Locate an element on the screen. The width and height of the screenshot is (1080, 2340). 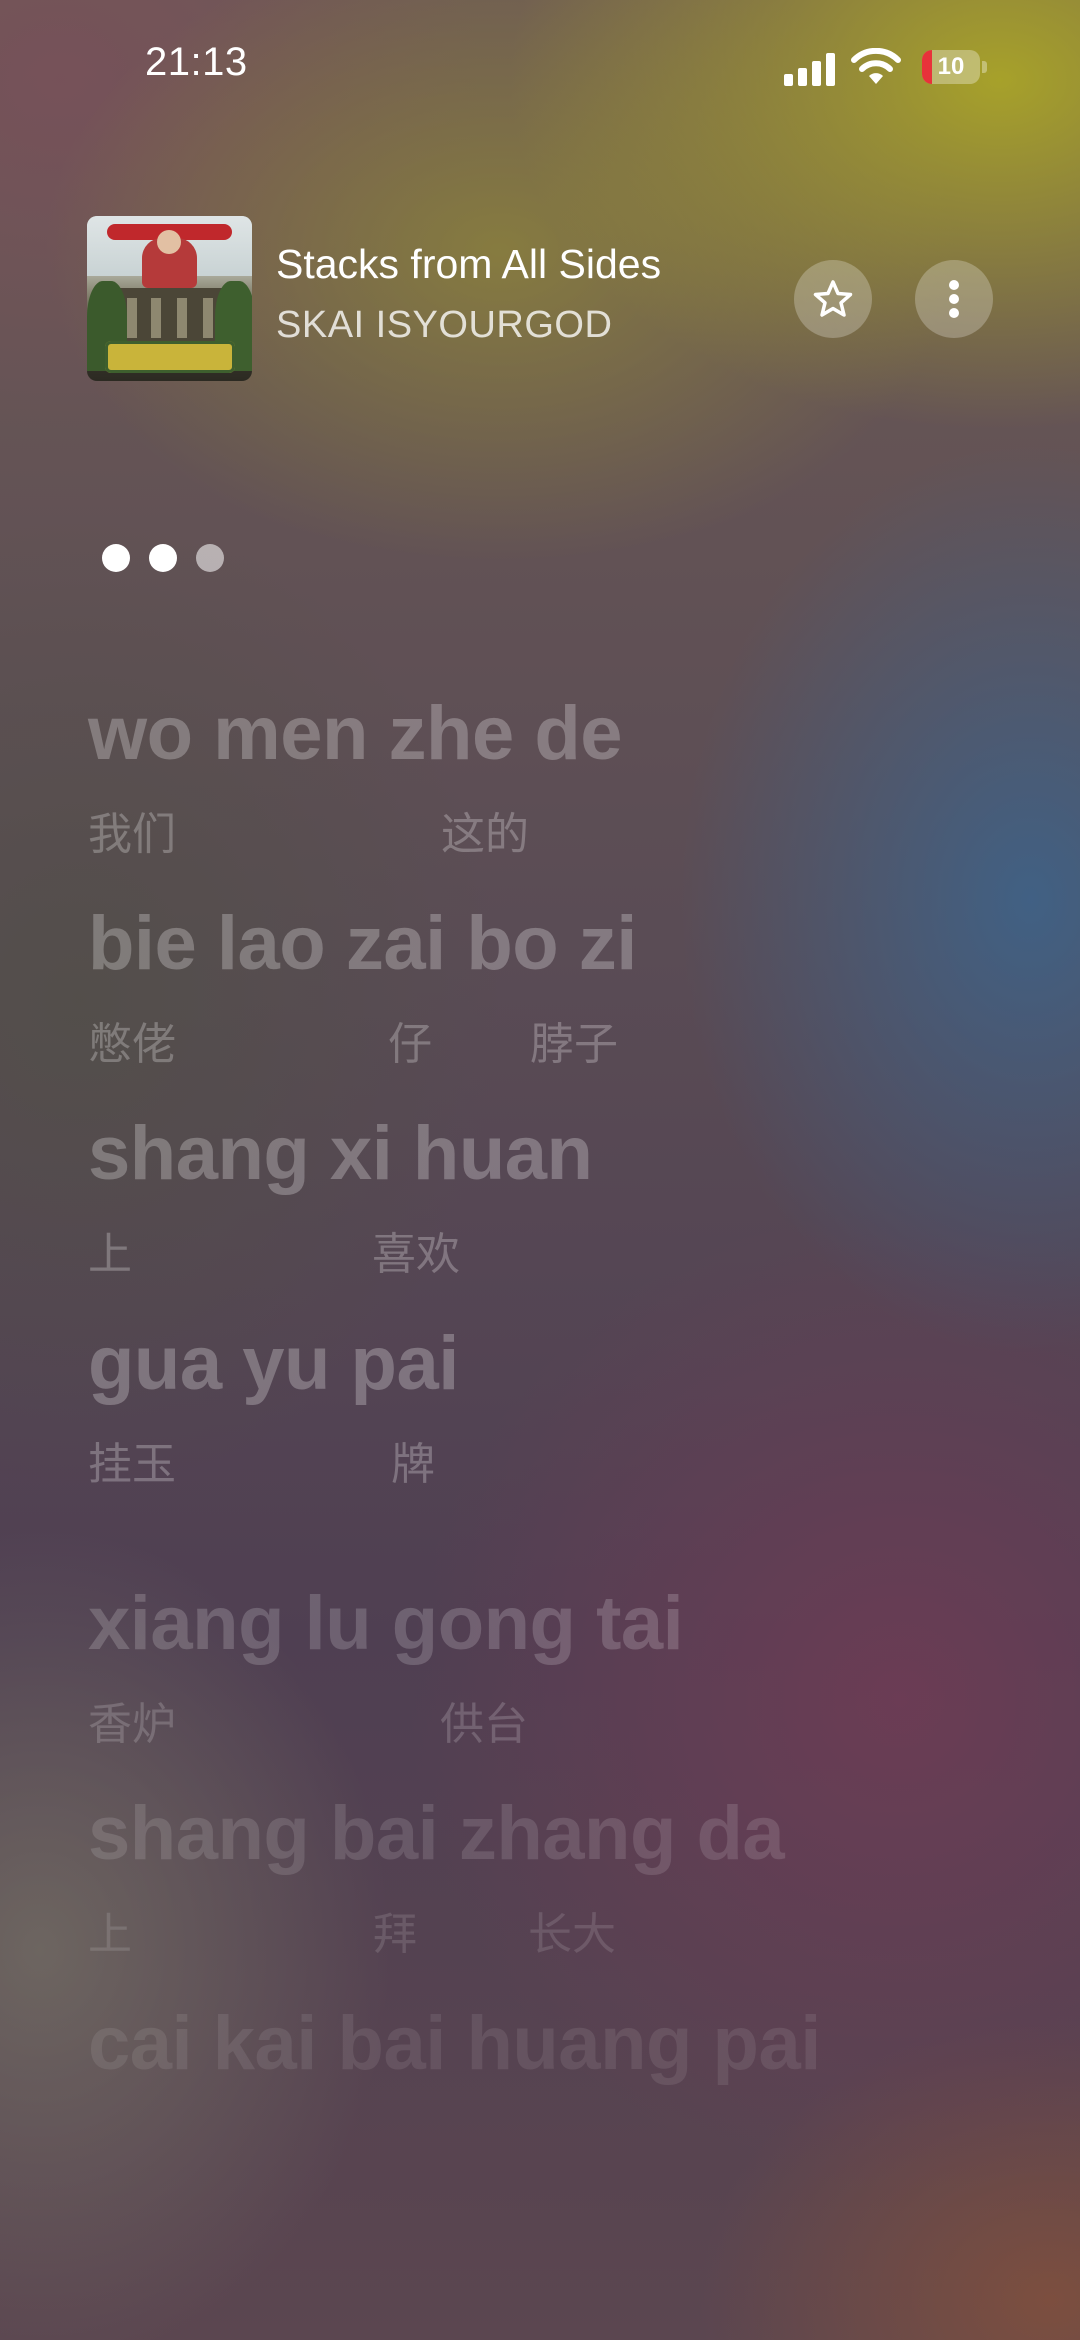
lyric-line: wo men zhe de 我们 这的 is located at coordinates (568, 795).